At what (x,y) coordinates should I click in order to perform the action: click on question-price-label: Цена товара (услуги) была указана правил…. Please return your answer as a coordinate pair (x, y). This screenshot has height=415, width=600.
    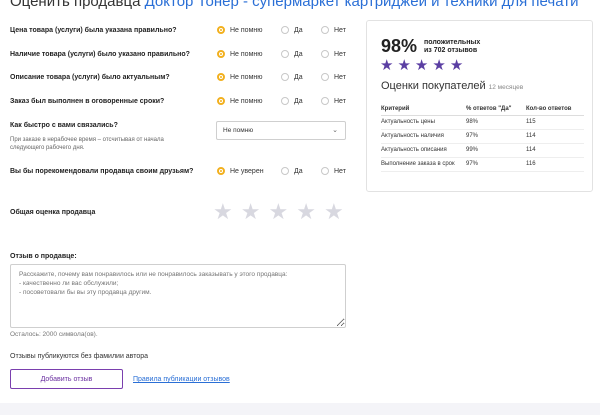
    Looking at the image, I should click on (93, 30).